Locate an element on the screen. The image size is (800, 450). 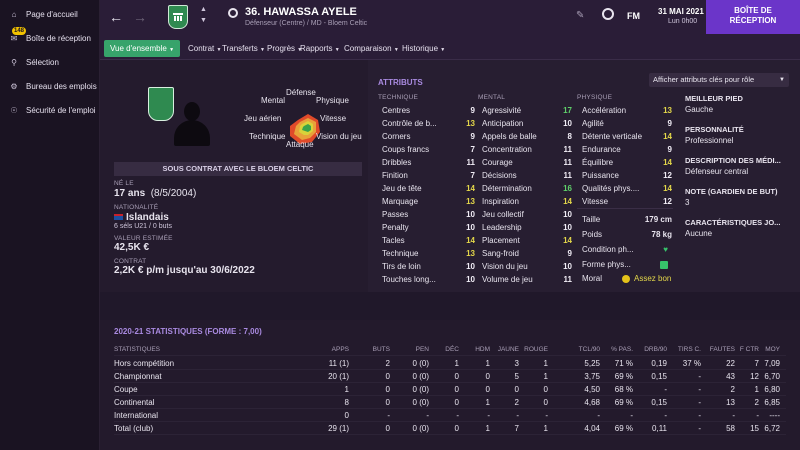
stats-column-header: STATISTIQUES is located at coordinates (137, 349).